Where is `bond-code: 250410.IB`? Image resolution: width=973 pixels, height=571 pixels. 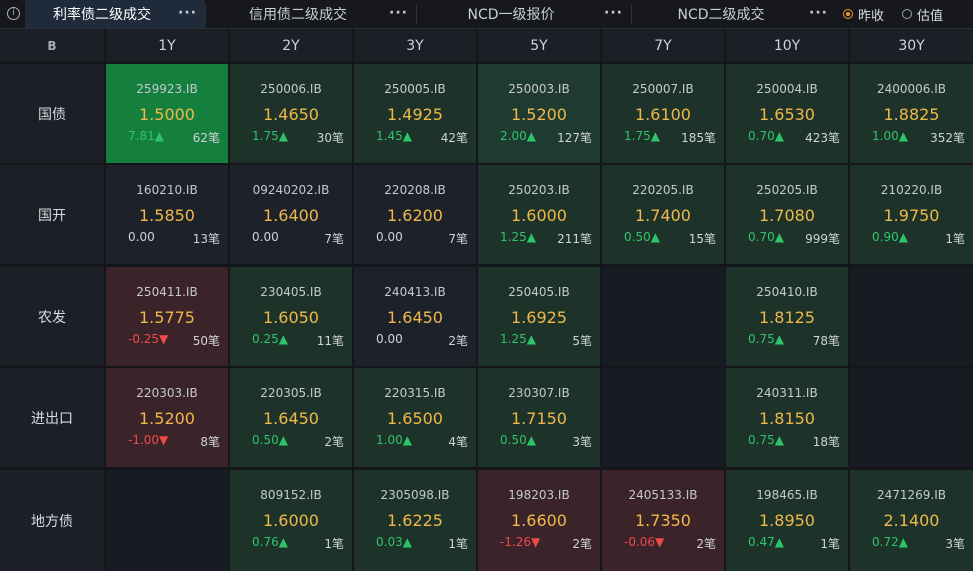
bond-code: 250410.IB is located at coordinates (787, 292).